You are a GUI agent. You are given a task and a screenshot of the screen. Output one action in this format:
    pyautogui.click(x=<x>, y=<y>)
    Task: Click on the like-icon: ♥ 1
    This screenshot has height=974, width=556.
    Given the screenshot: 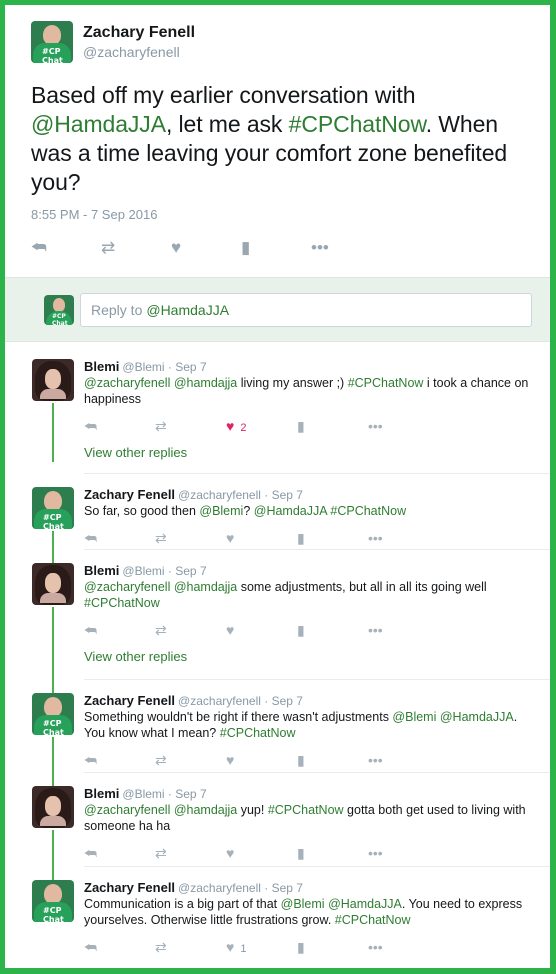 What is the action you would take?
    pyautogui.click(x=261, y=947)
    